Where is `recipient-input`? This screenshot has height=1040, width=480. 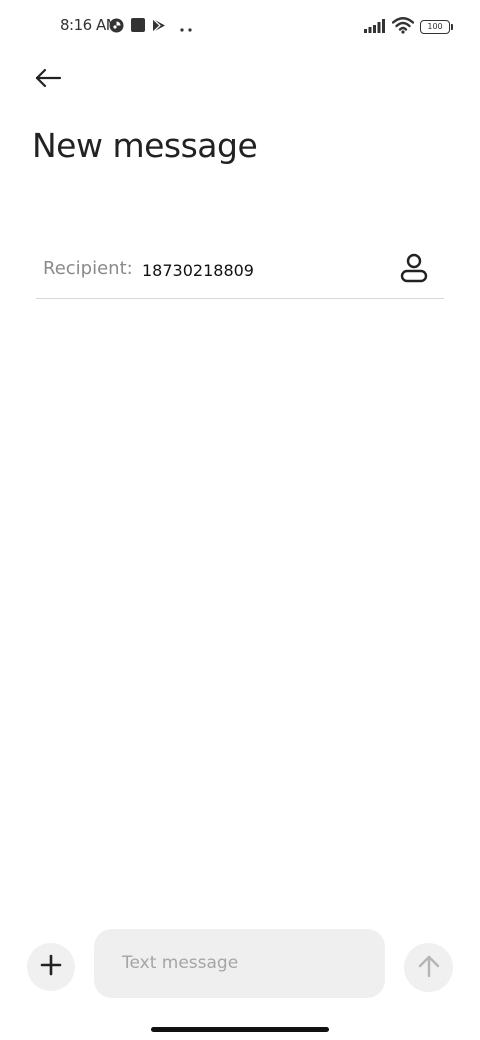
recipient-input is located at coordinates (262, 270).